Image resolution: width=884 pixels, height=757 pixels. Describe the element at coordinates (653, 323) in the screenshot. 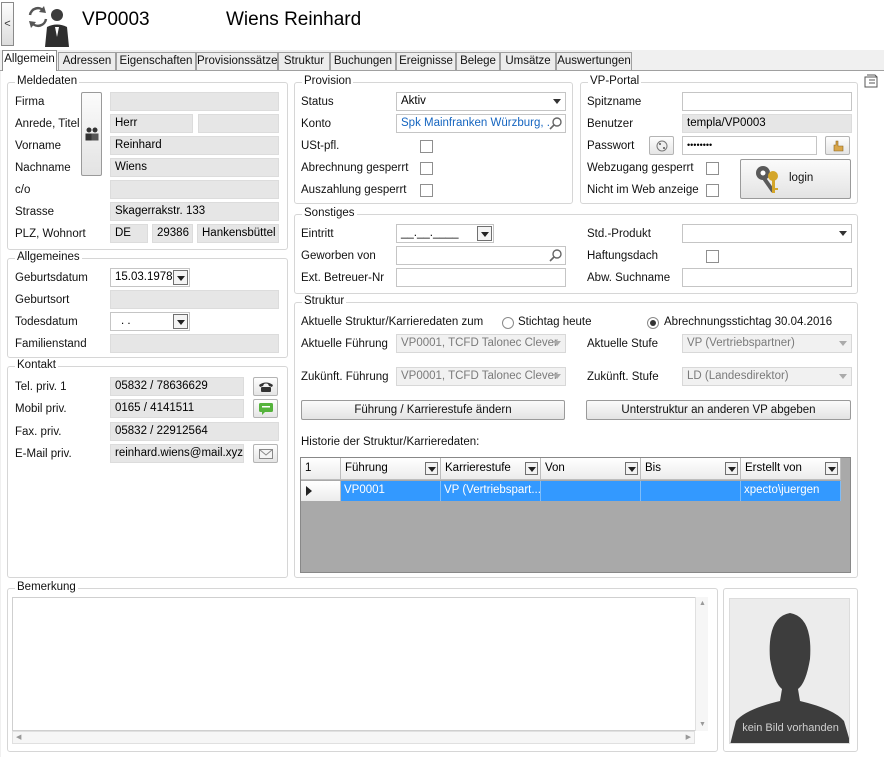

I see `radio-abrechnungsstichtag` at that location.